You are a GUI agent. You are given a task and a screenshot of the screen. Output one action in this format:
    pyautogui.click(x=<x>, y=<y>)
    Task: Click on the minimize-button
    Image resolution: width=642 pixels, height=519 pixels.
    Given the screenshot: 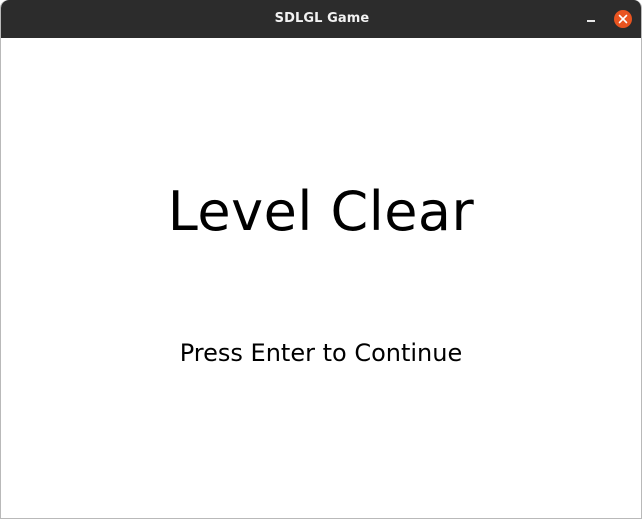 What is the action you would take?
    pyautogui.click(x=591, y=19)
    